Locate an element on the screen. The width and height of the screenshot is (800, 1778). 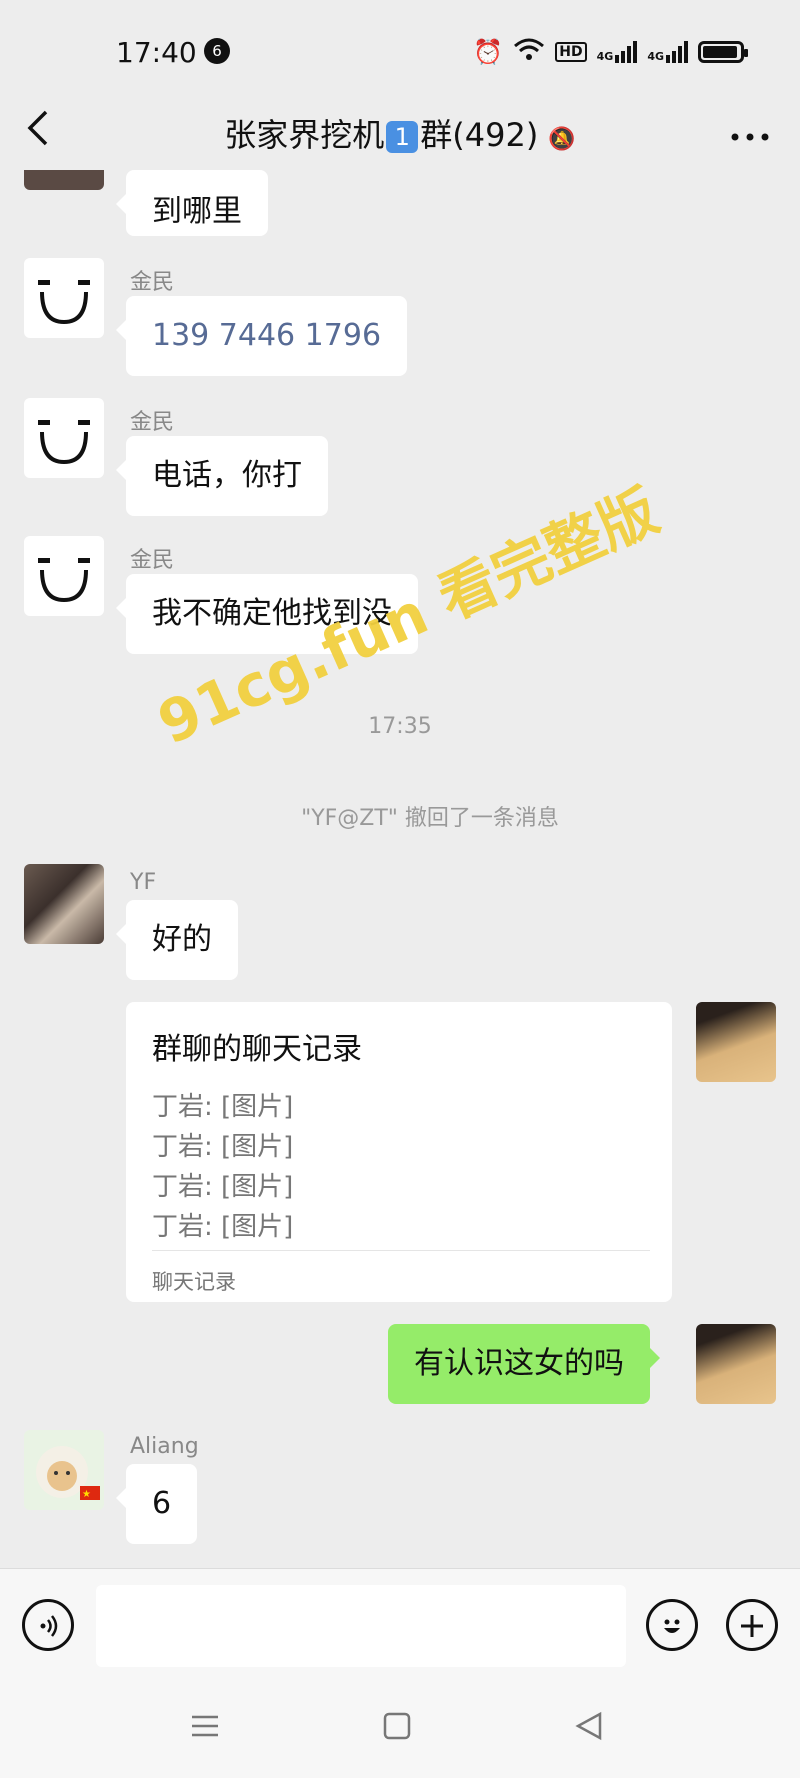
wifi-icon is located at coordinates (529, 52).